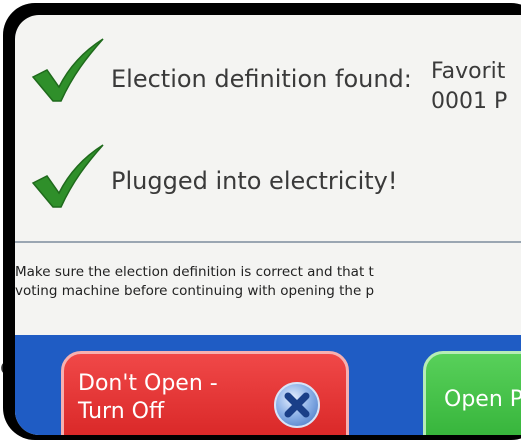 The width and height of the screenshot is (521, 440). I want to click on status-row-election-found: Election definition found:, so click(220, 72).